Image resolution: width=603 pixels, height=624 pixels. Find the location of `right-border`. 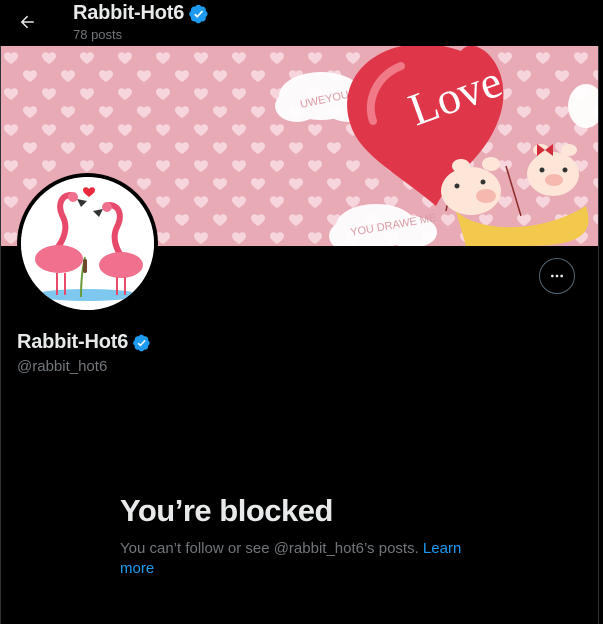

right-border is located at coordinates (598, 312).